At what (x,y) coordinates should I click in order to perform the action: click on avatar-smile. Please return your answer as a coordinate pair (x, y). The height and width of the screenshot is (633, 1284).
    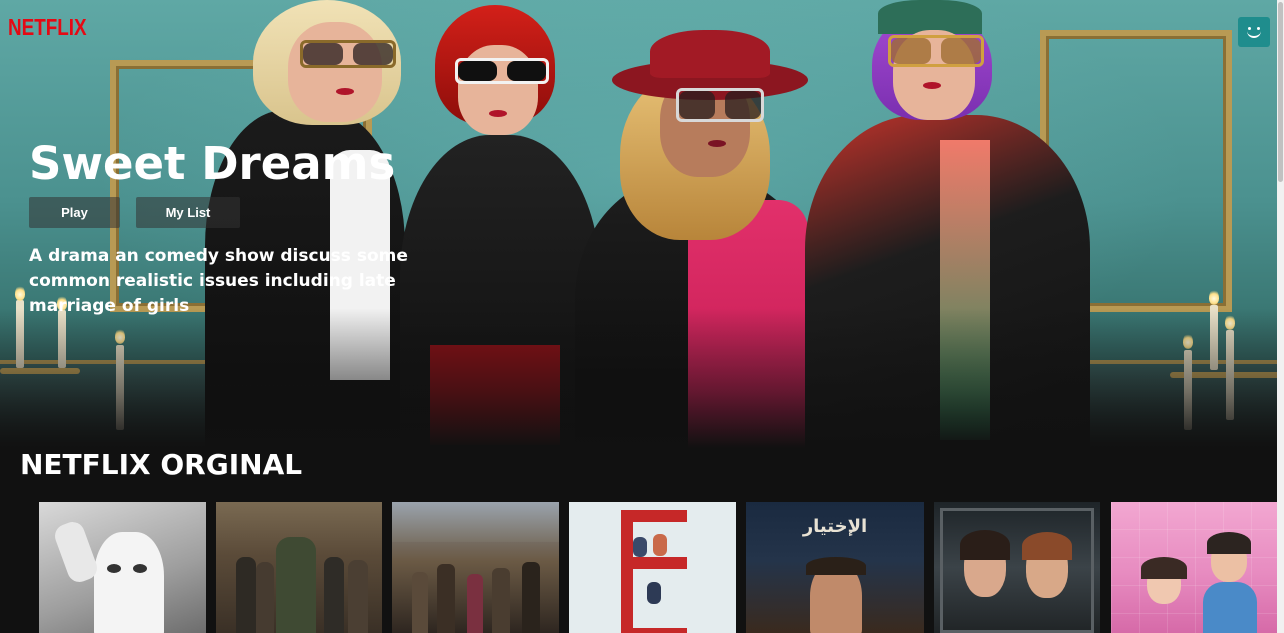
    Looking at the image, I should click on (1254, 34).